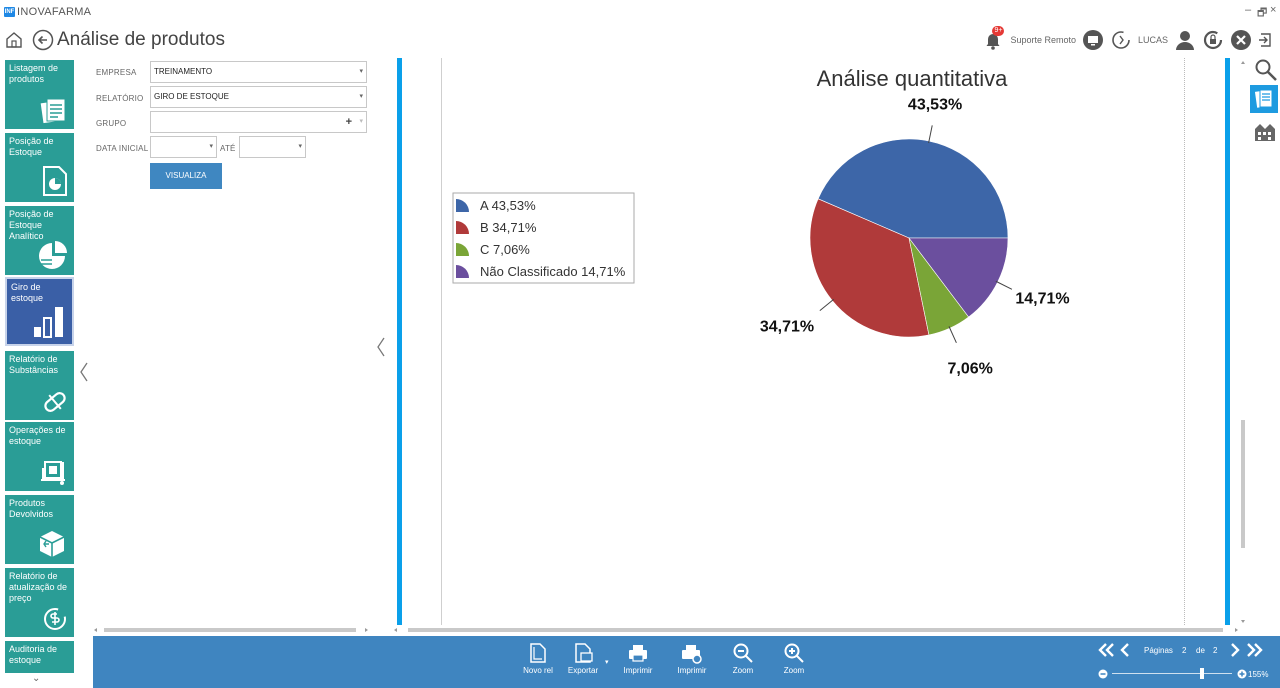 The image size is (1280, 688). What do you see at coordinates (640, 12) in the screenshot?
I see `app-title-bar: INF INOVAFARMA – 🗗 ×` at bounding box center [640, 12].